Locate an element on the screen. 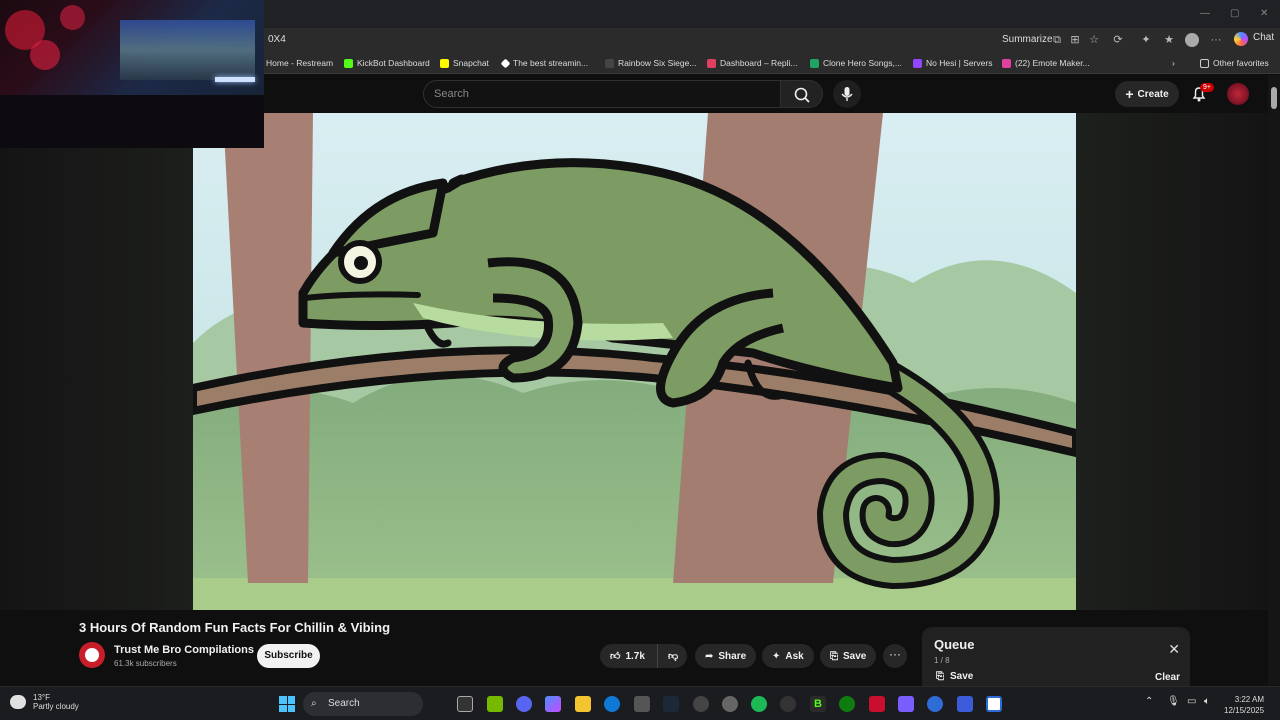  share-button: ➦ Share is located at coordinates (726, 656).